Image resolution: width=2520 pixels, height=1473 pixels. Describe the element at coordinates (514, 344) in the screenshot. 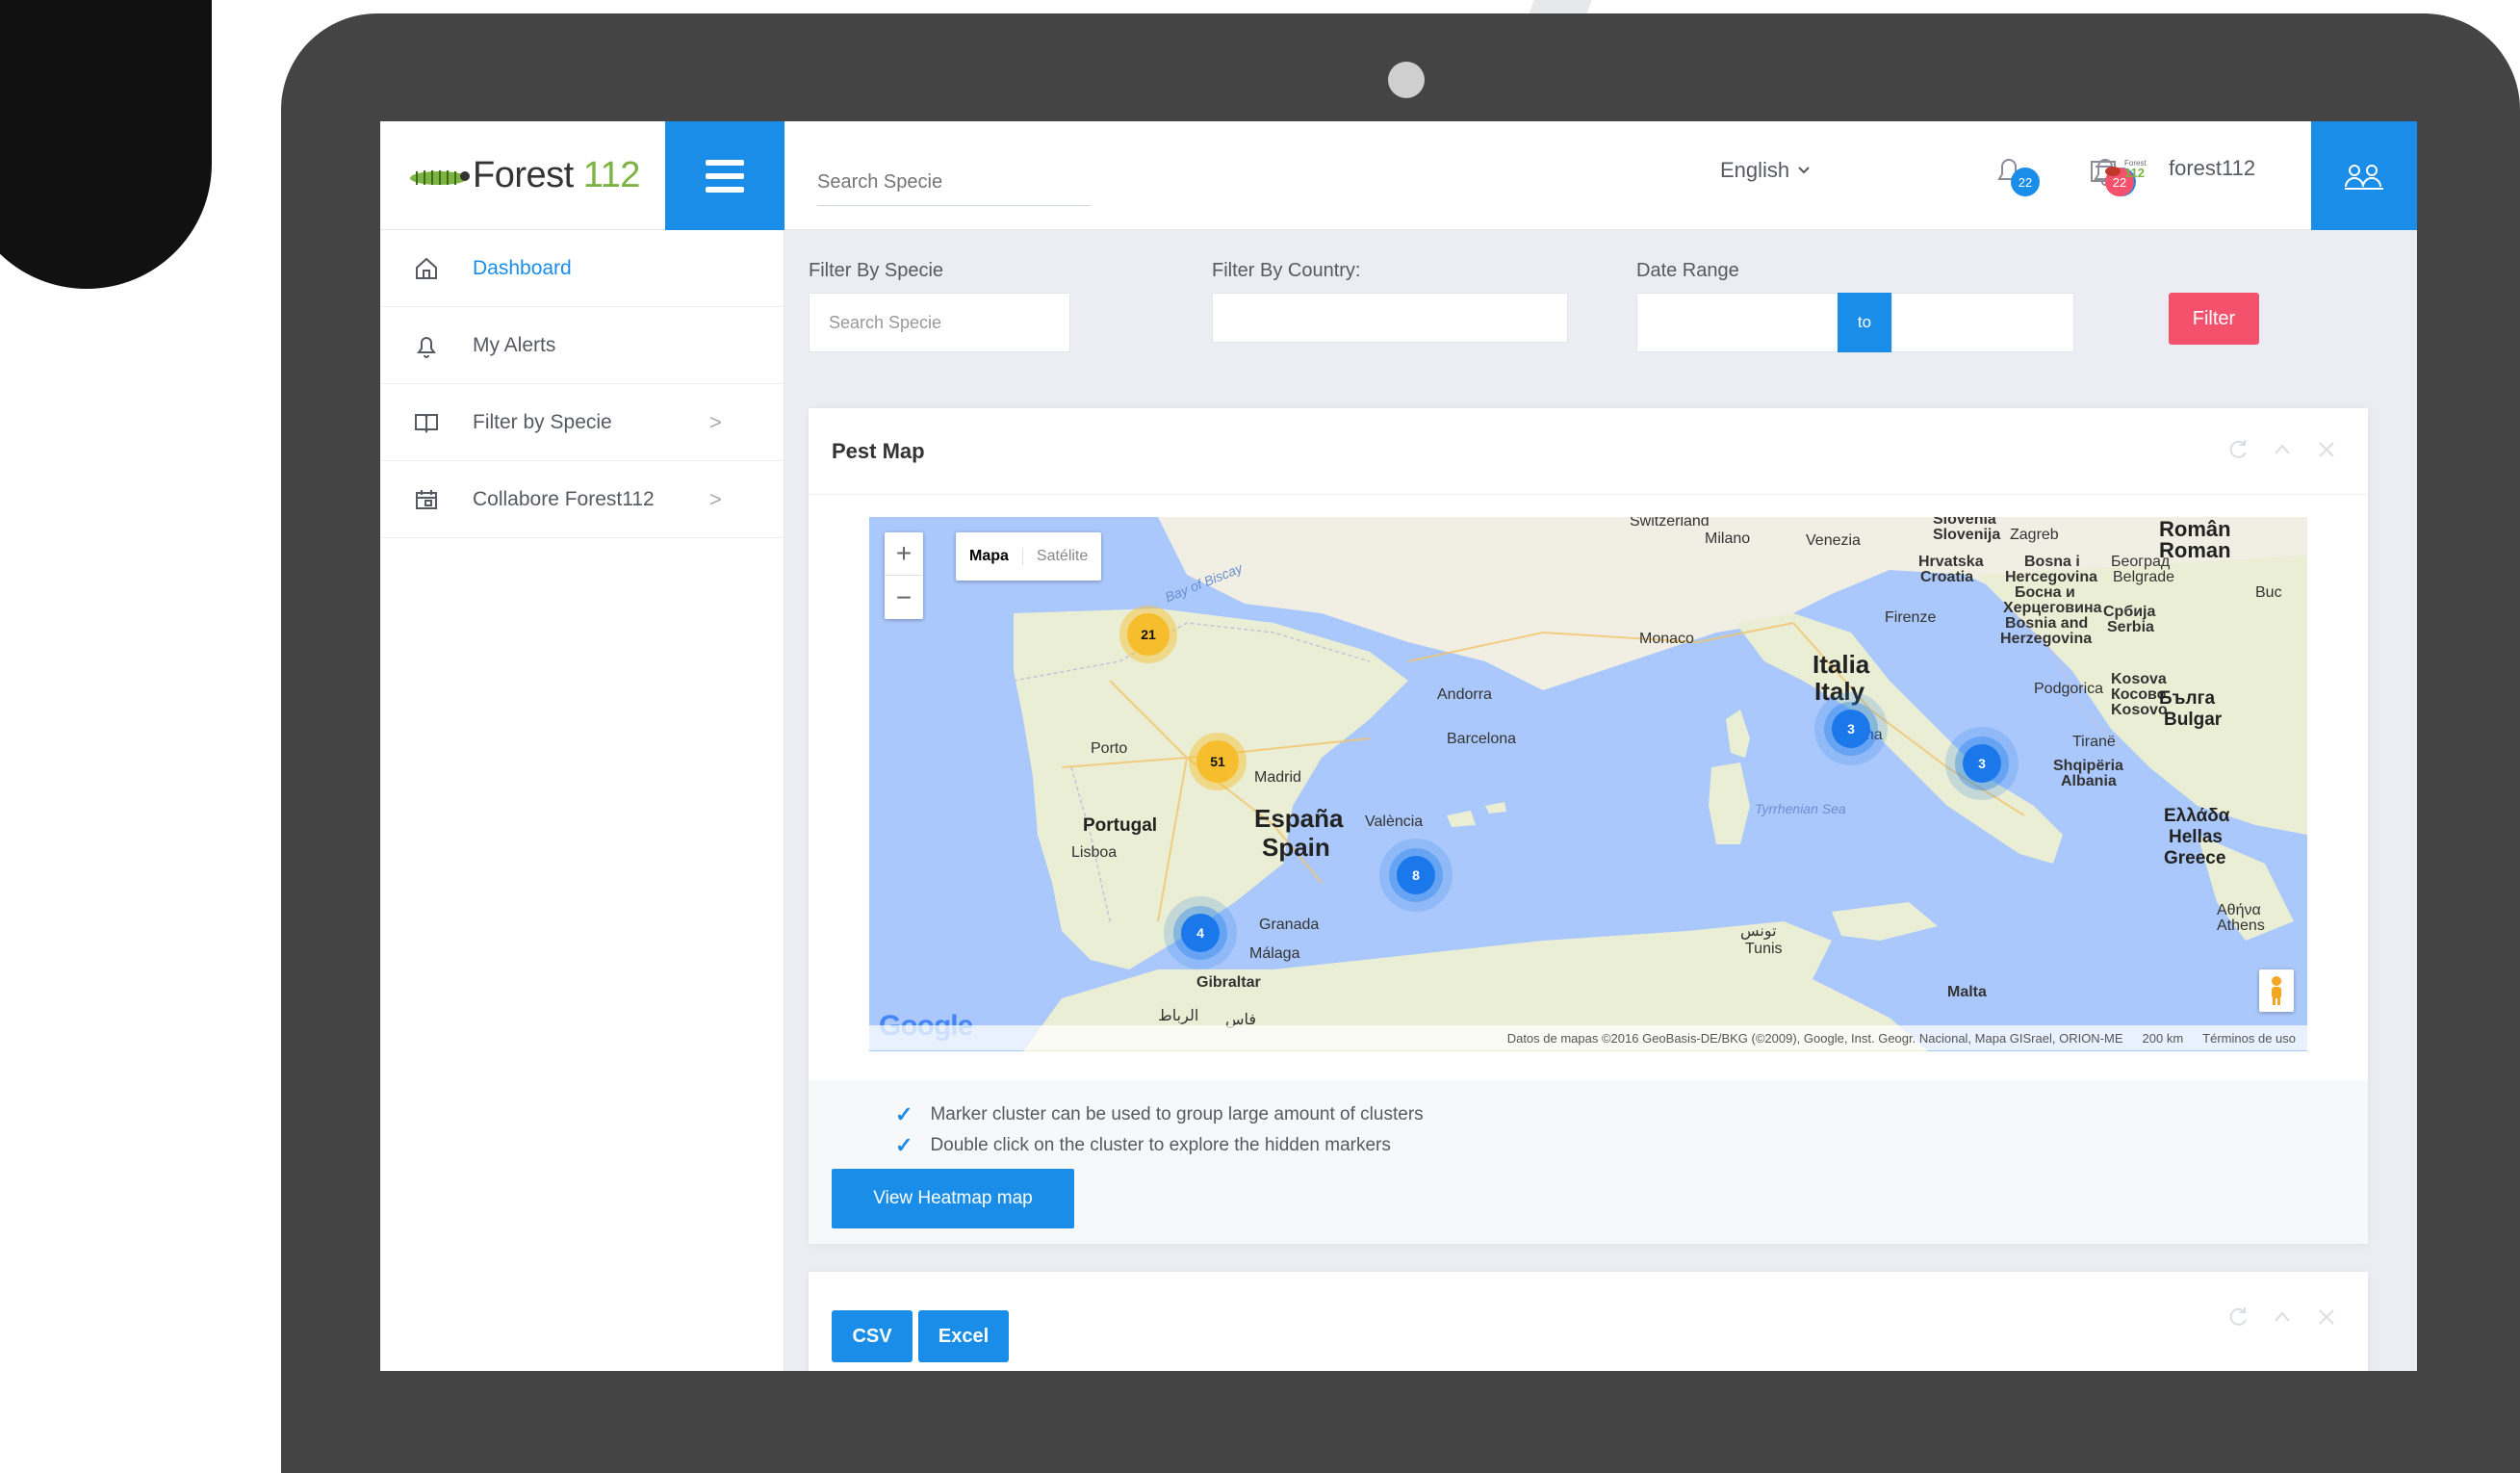

I see `sidebar-item-label: My Alerts` at that location.